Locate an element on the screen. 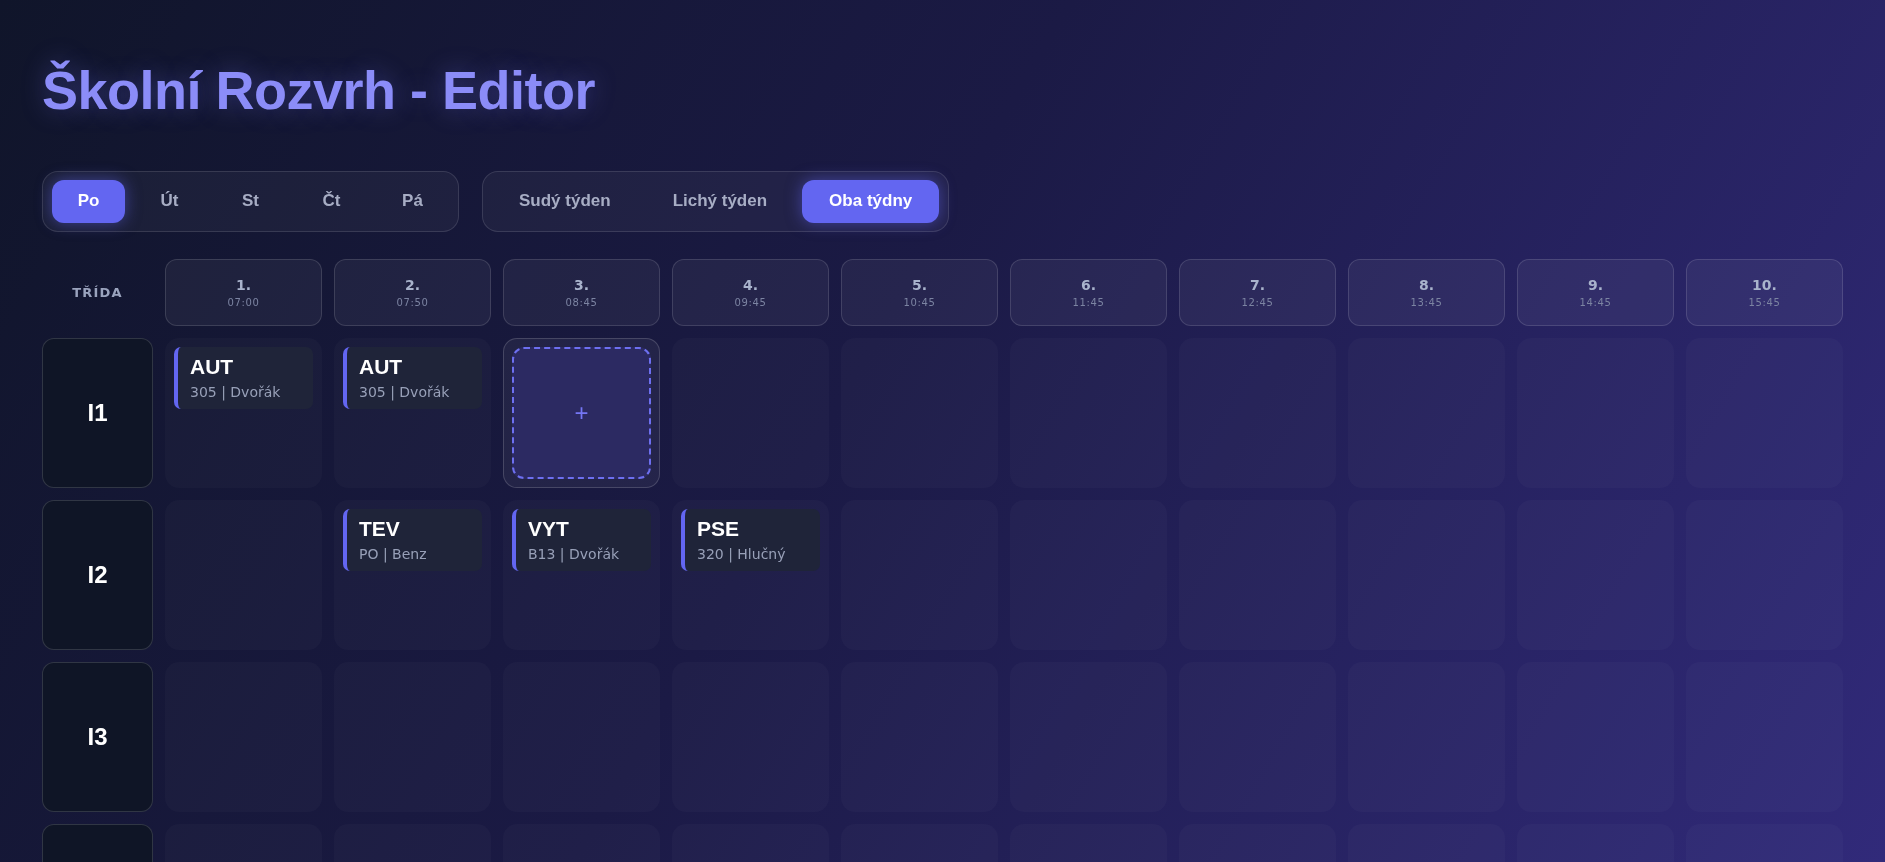 This screenshot has width=1885, height=862. period-time: 08:45 is located at coordinates (581, 302).